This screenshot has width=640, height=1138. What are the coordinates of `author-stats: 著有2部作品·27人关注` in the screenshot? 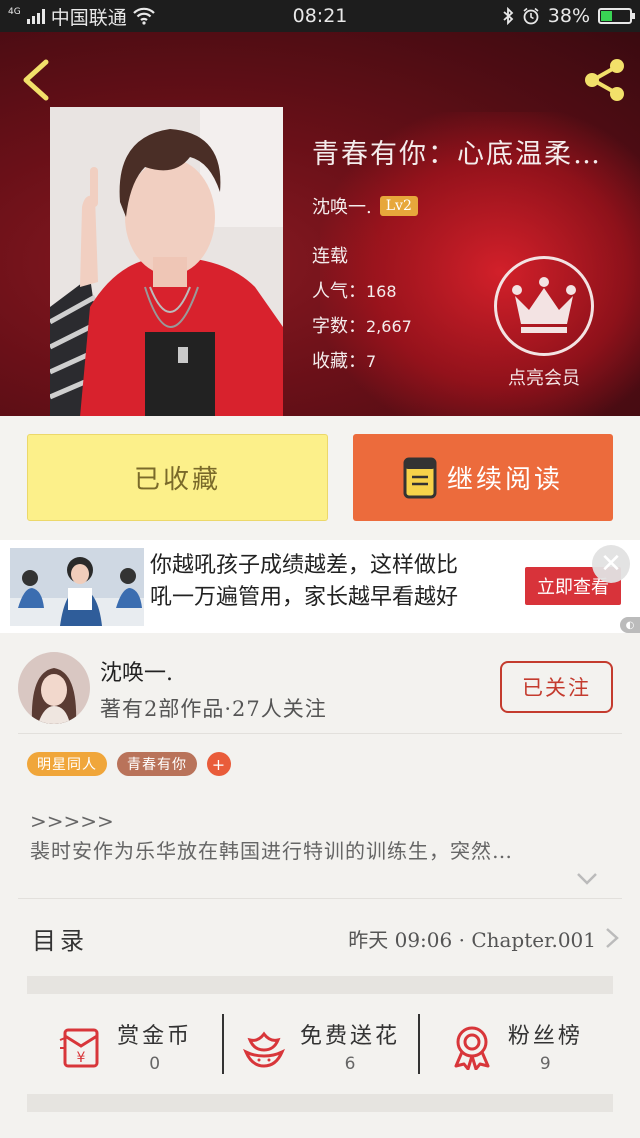 It's located at (213, 709).